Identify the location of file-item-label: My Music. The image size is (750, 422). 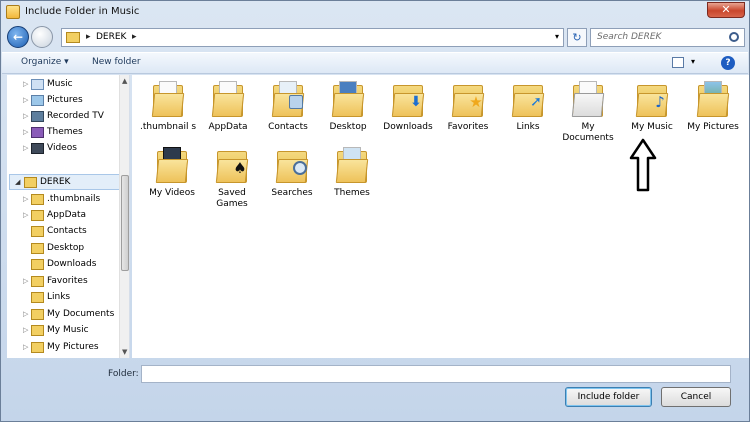
(652, 127).